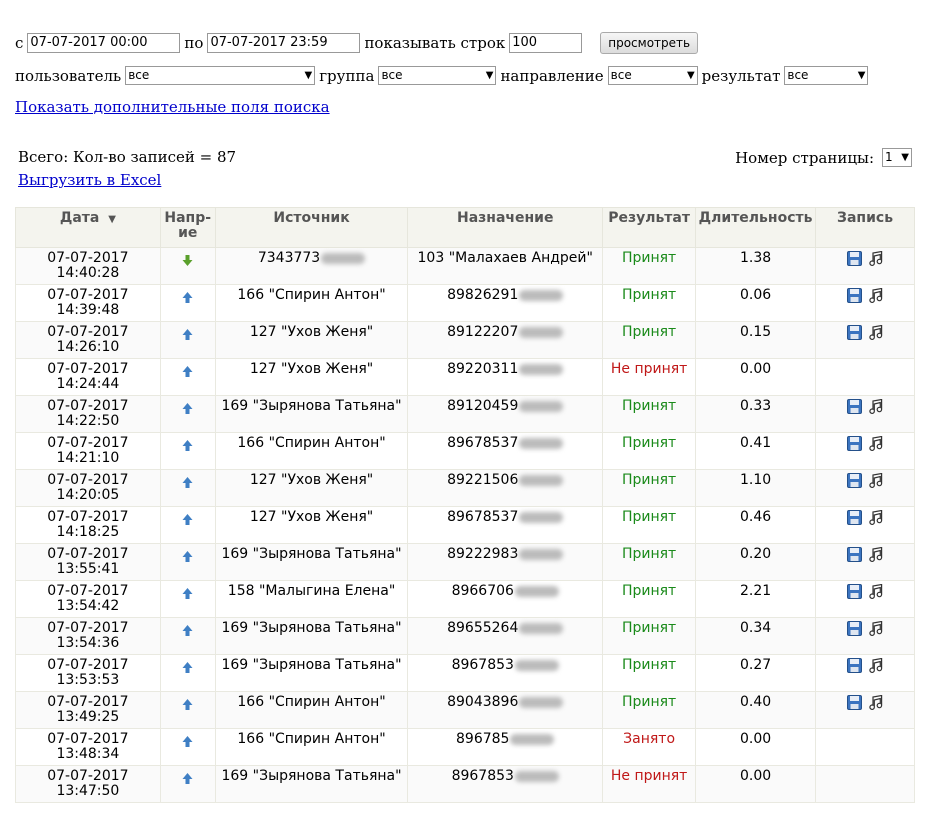 This screenshot has height=818, width=932. I want to click on cell-date: 07-07-2017 14:18:25, so click(88, 525).